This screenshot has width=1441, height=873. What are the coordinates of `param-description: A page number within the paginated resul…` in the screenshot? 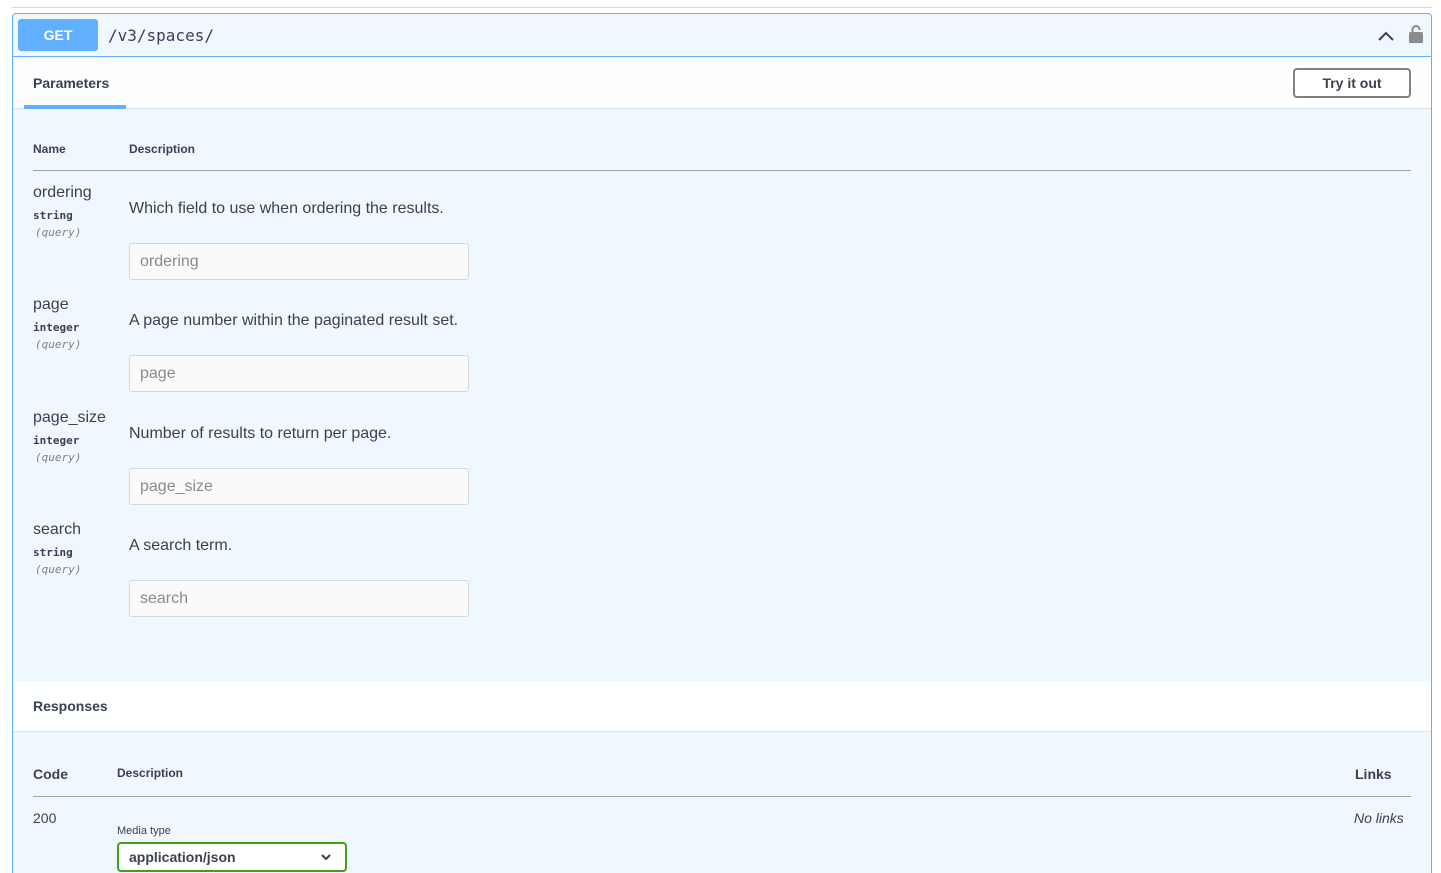 It's located at (294, 320).